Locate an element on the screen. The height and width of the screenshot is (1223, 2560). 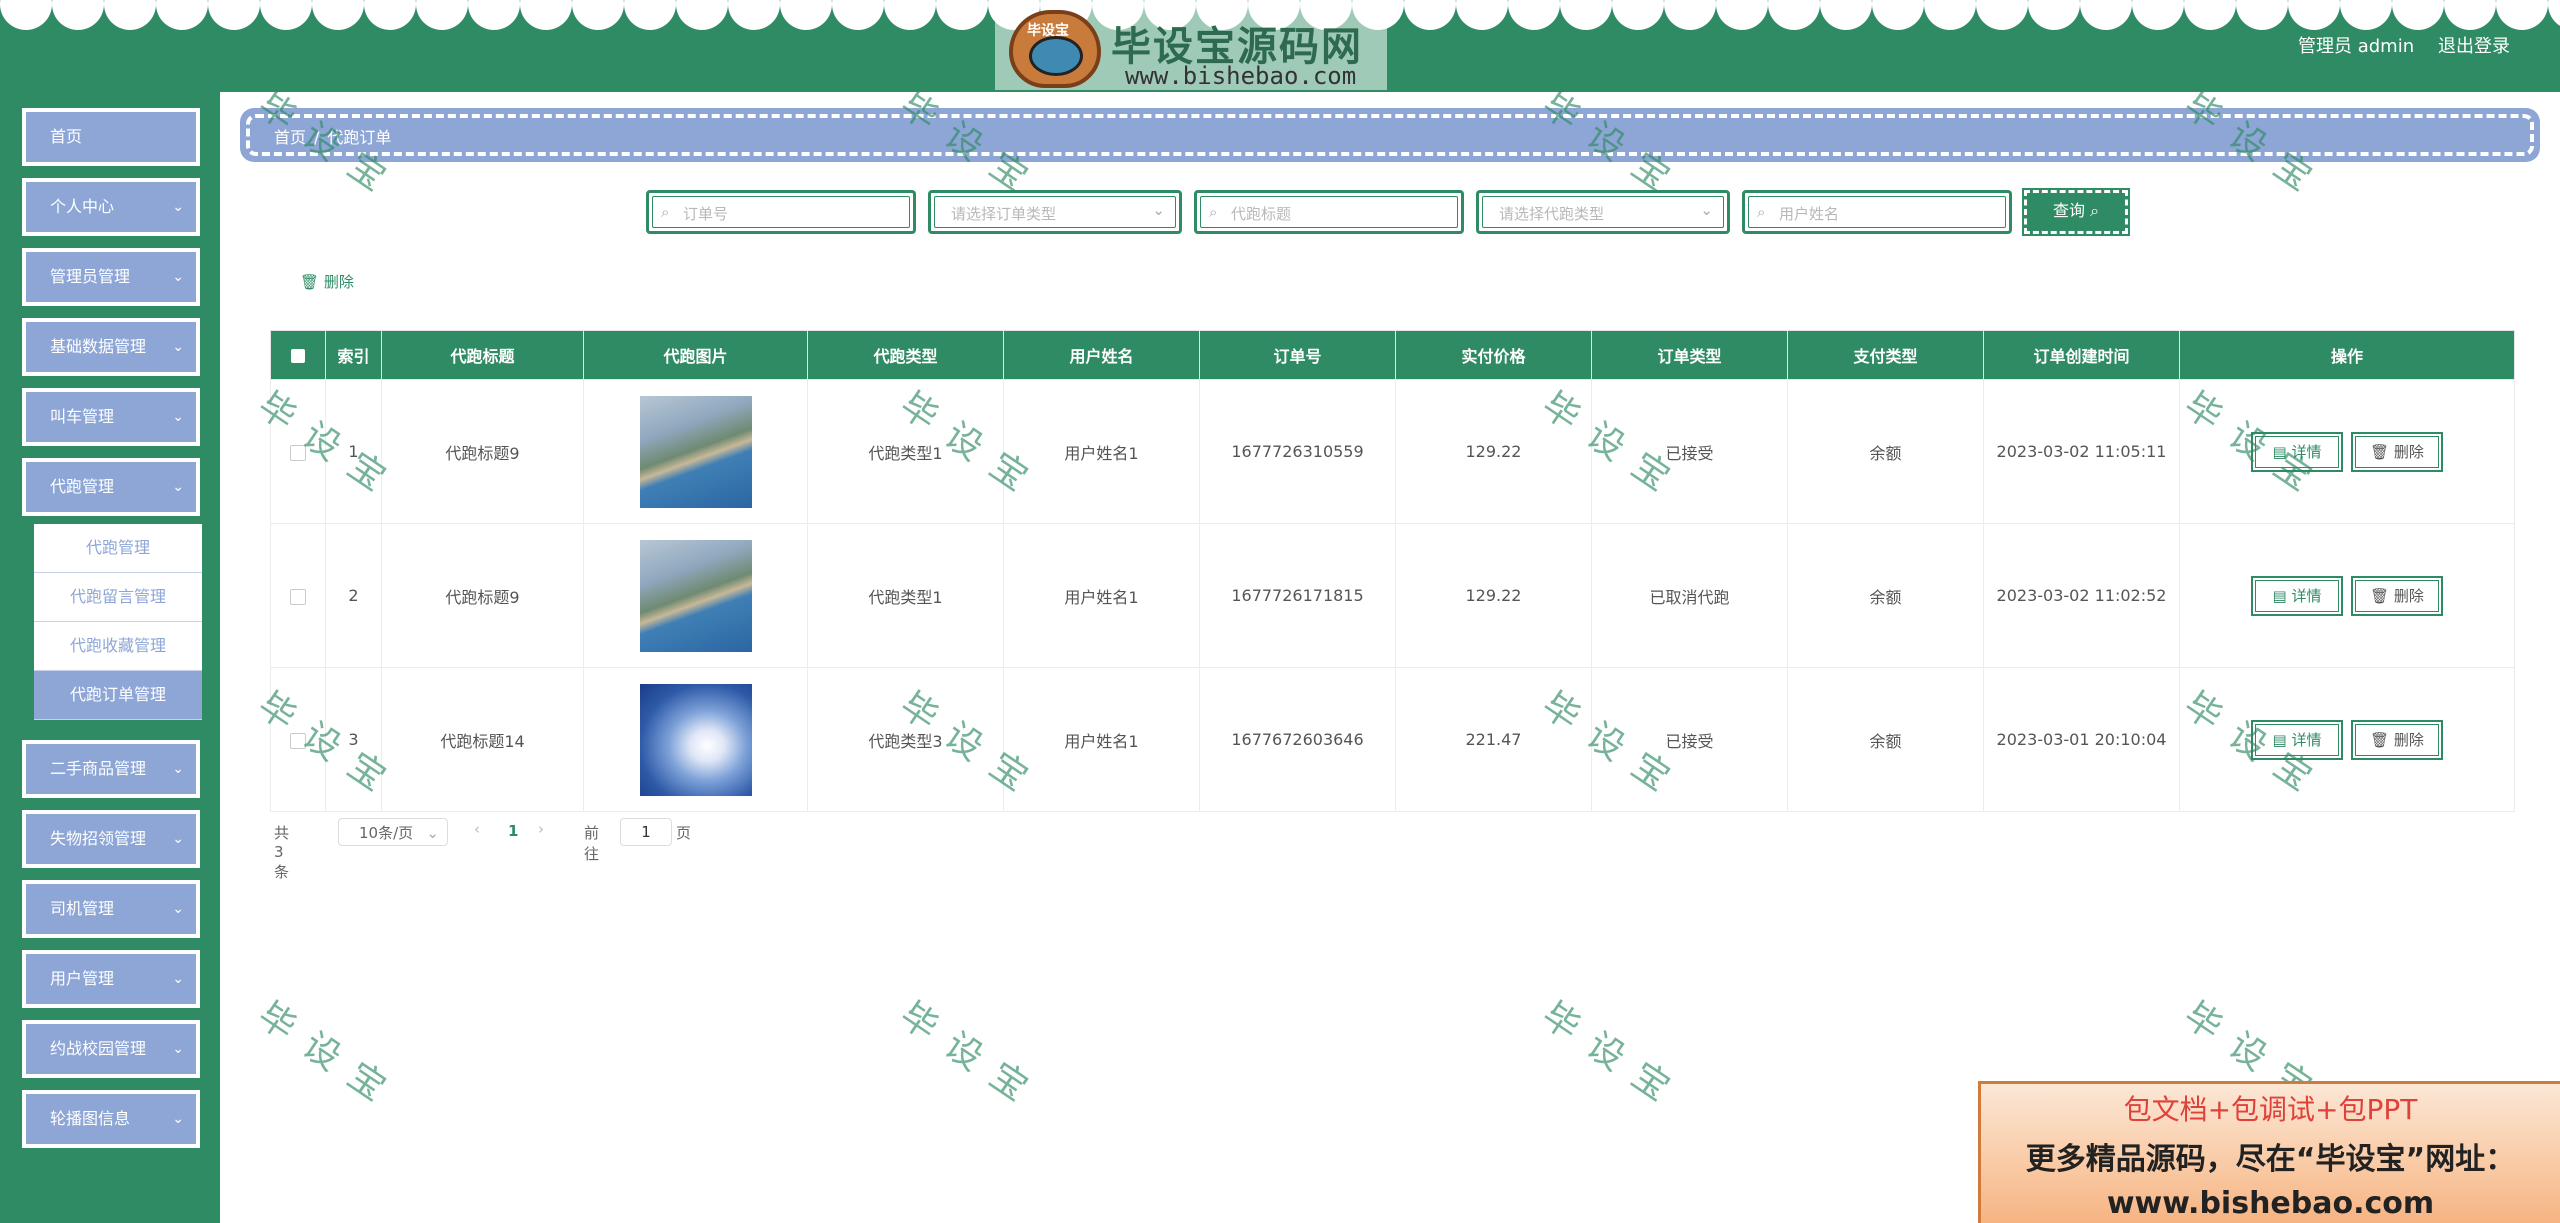
col-header: 订单创建时间 is located at coordinates (2081, 355).